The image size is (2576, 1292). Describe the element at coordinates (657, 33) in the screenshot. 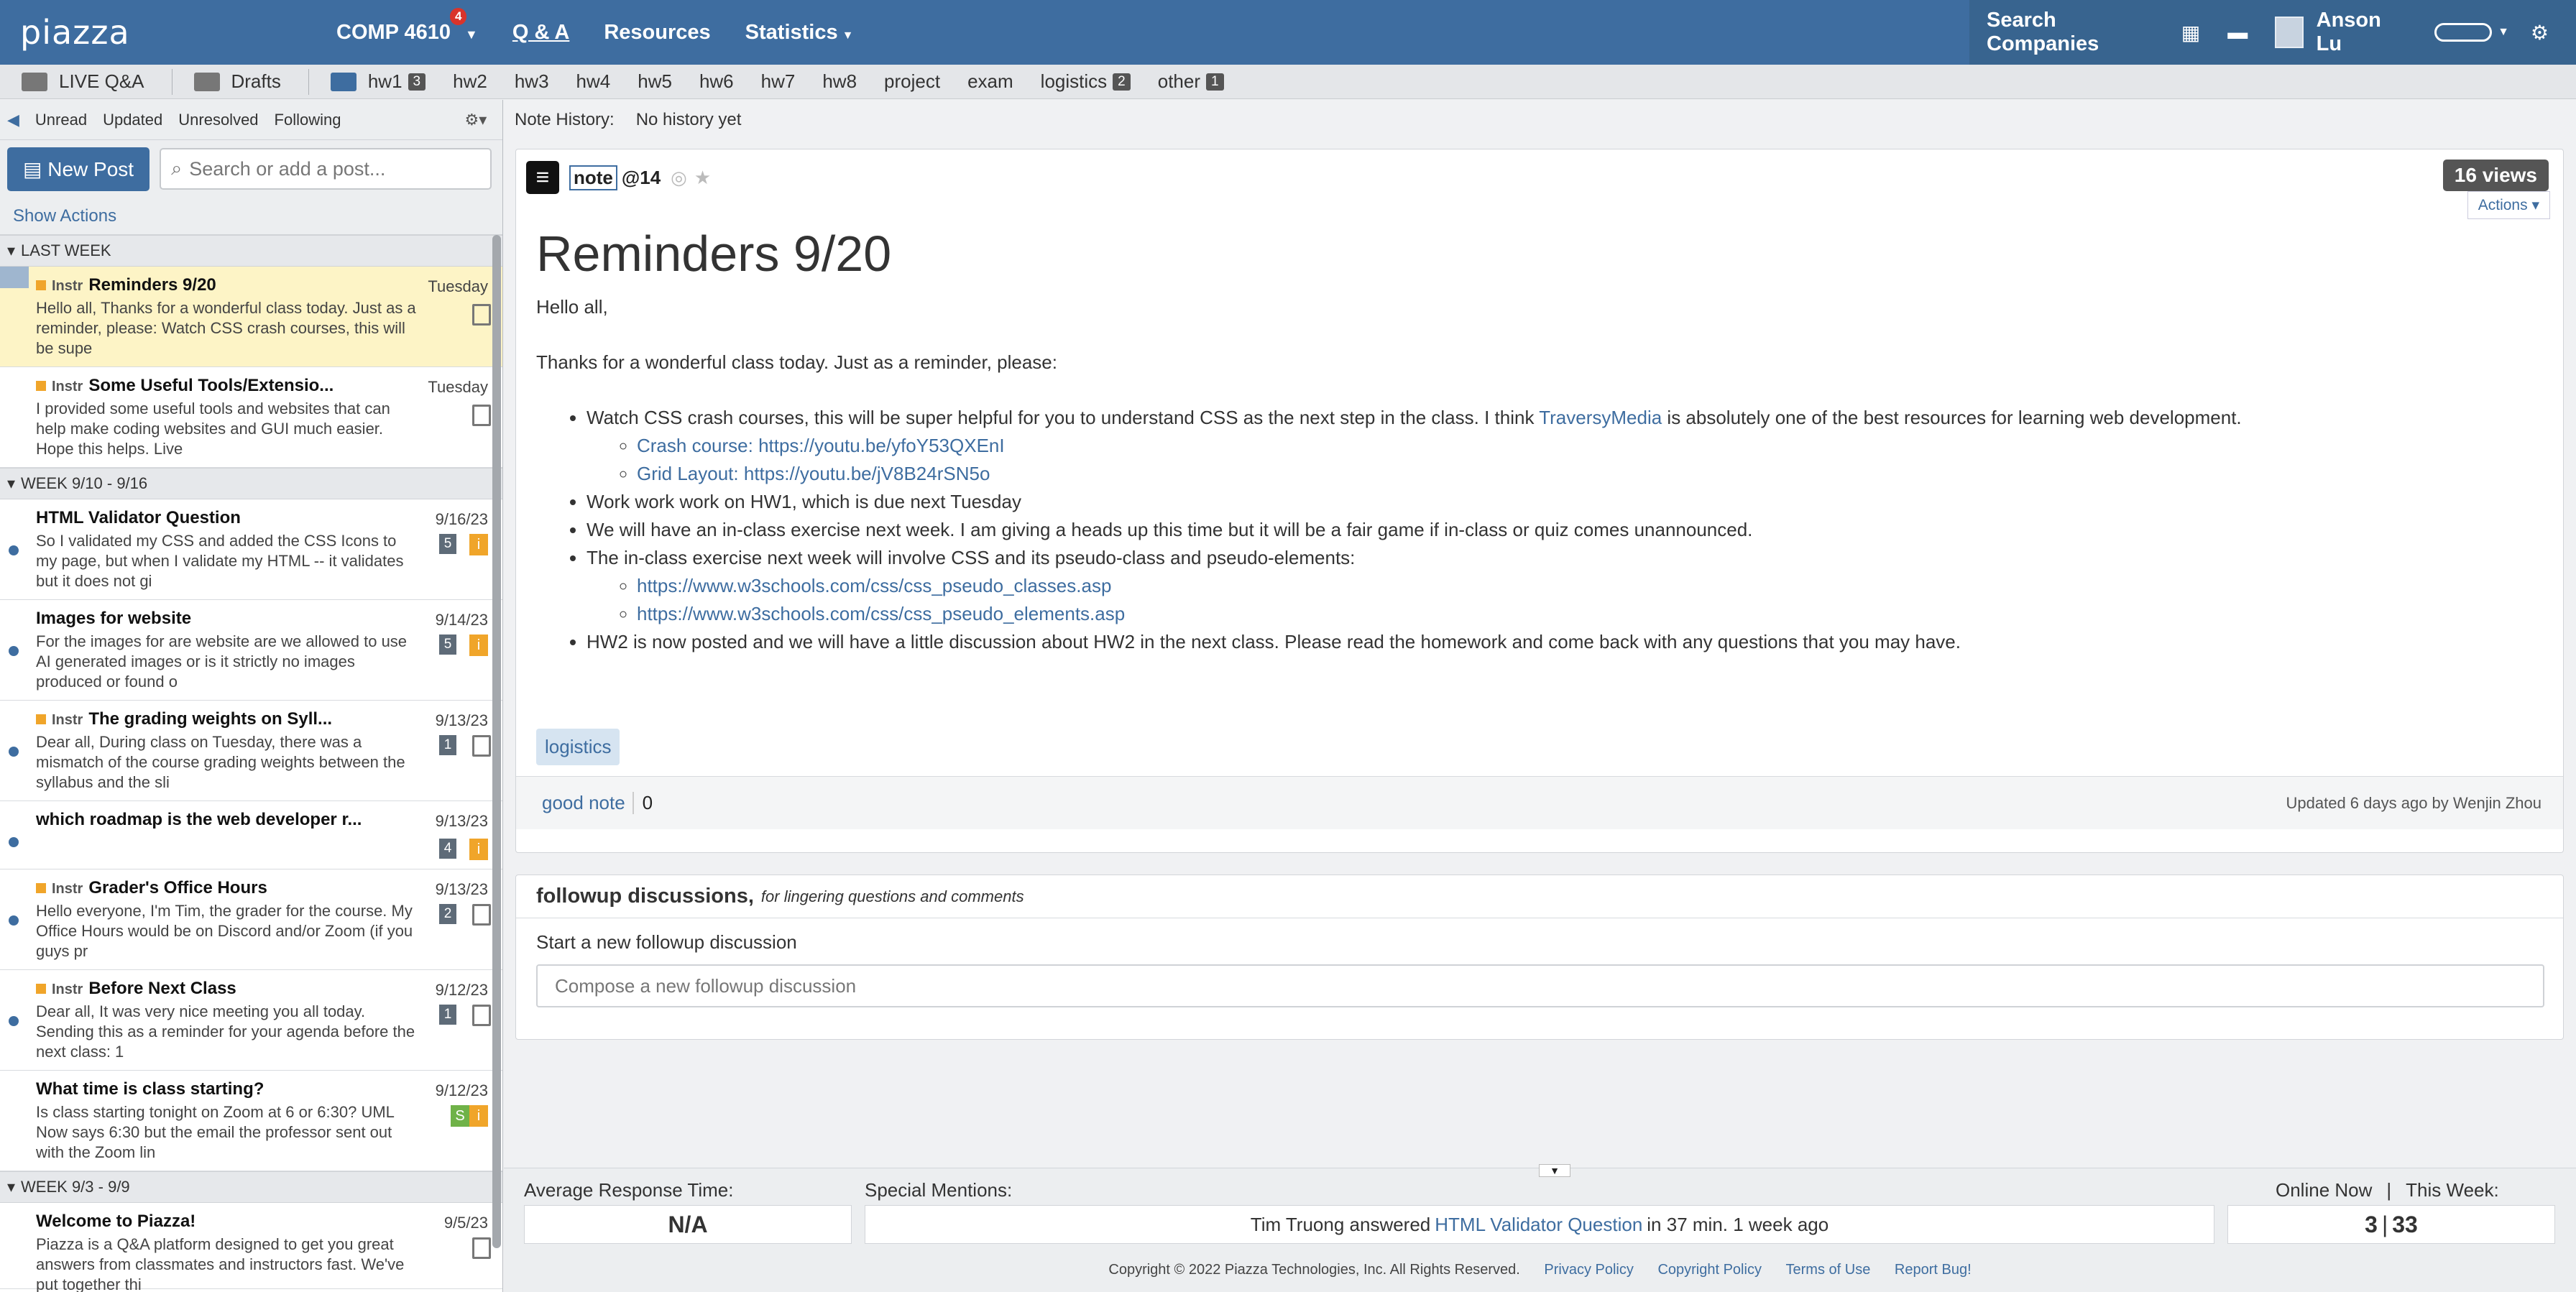

I see `nav-resources: Resources` at that location.